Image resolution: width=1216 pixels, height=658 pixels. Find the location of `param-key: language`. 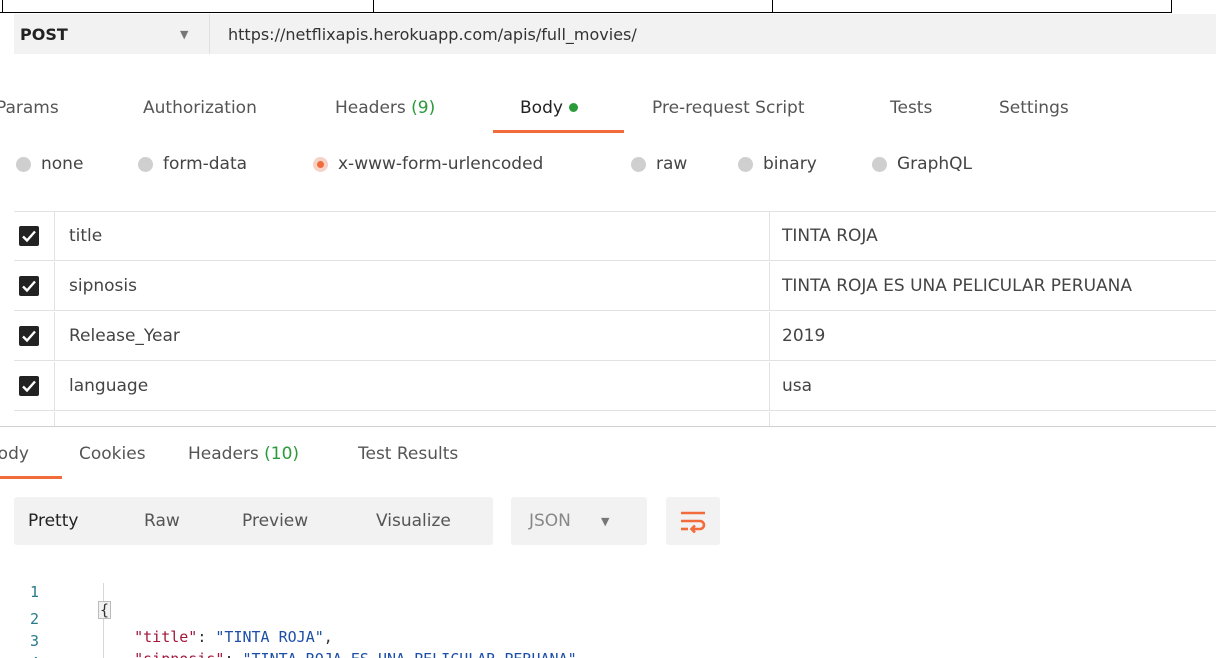

param-key: language is located at coordinates (108, 386).